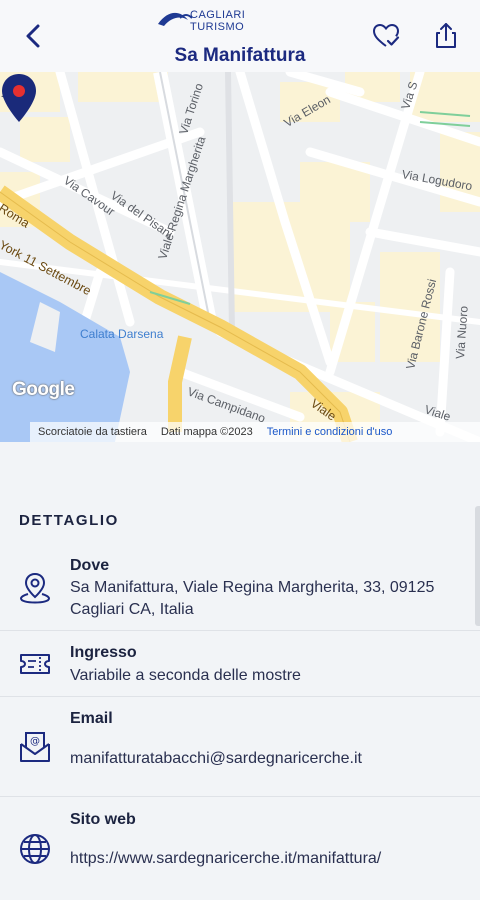 The image size is (480, 900). I want to click on location-pin-icon, so click(19, 98).